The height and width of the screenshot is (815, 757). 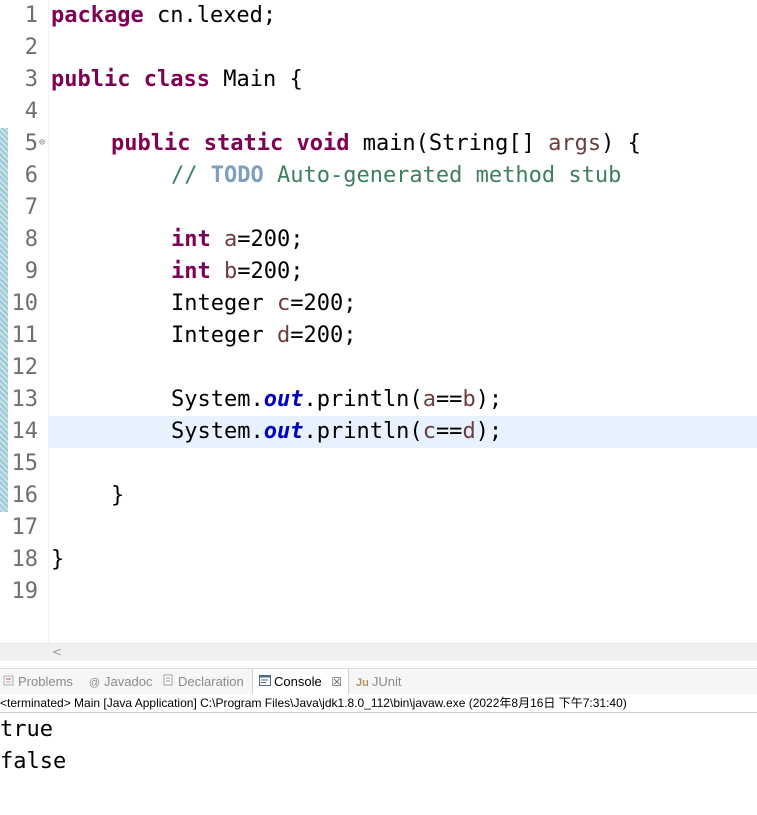 What do you see at coordinates (31, 271) in the screenshot?
I see `line-number: 9` at bounding box center [31, 271].